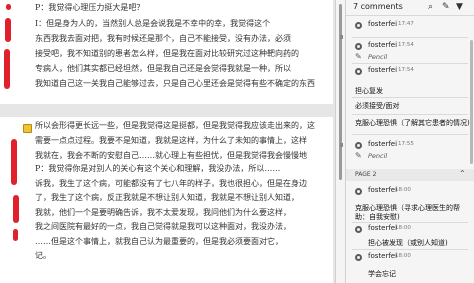 The image size is (474, 283). Describe the element at coordinates (406, 24) in the screenshot. I see `comment-time: 17:47` at that location.